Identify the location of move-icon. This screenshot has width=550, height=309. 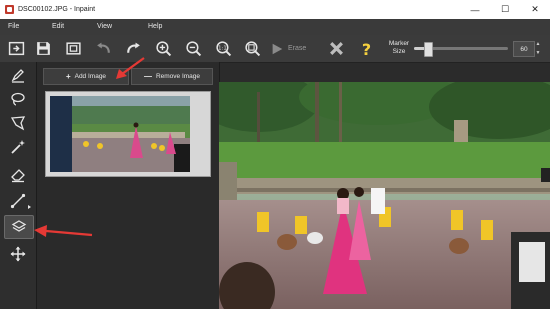
(18, 254).